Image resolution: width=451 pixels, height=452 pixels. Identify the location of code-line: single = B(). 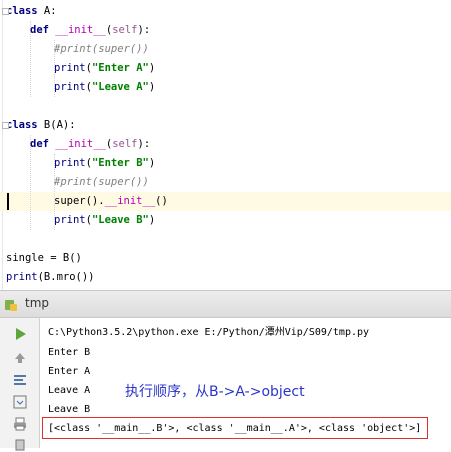
(44, 258).